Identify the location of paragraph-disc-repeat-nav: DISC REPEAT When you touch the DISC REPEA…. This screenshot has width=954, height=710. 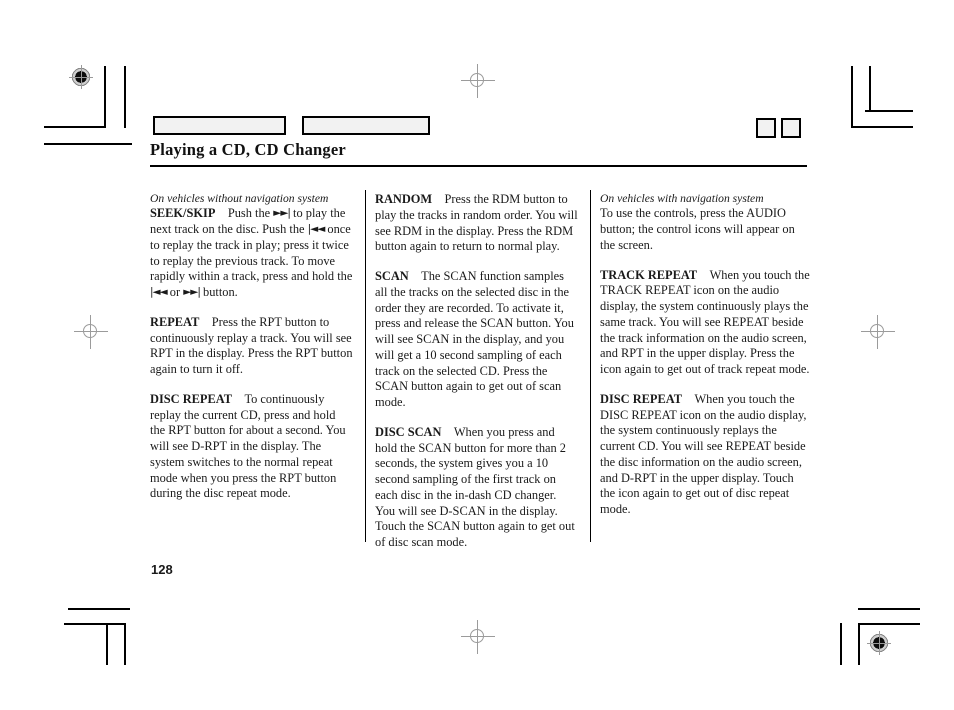
(705, 455).